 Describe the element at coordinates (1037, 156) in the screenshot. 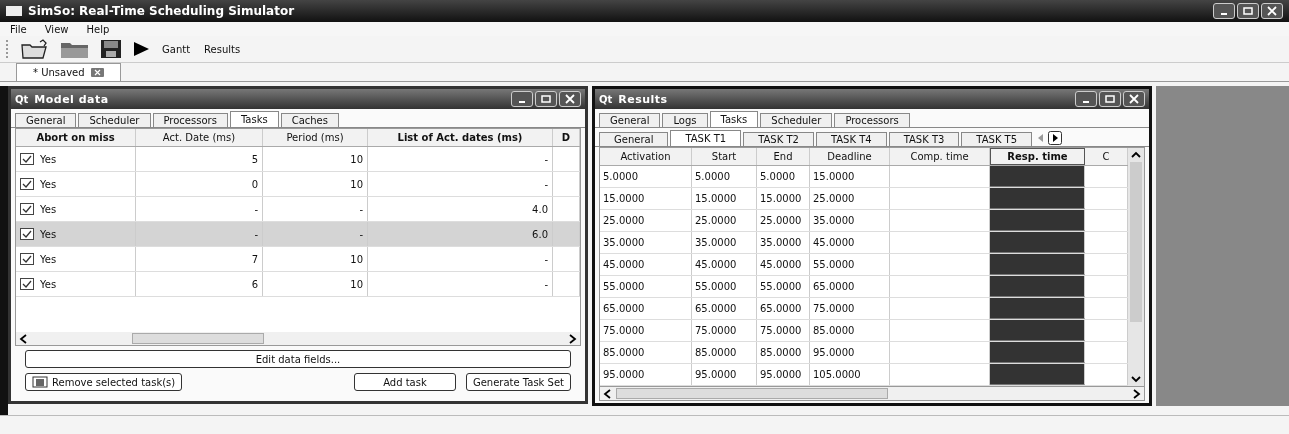

I see `column-header: Resp. time` at that location.